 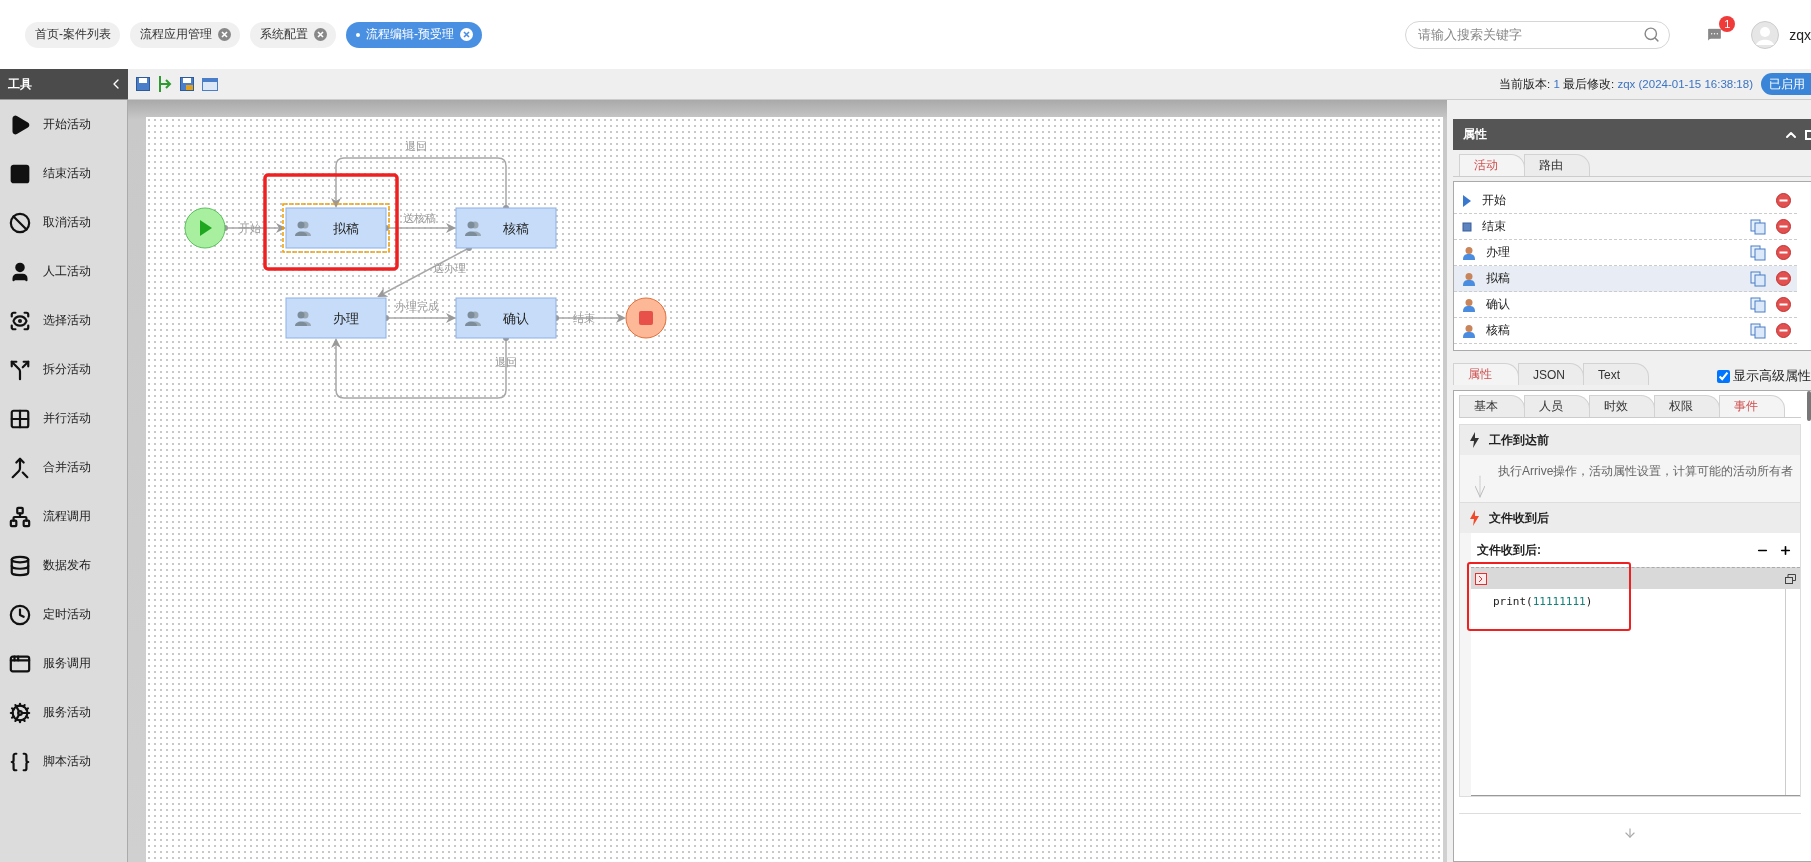 I want to click on activity-row: 拟稿, so click(x=1625, y=279).